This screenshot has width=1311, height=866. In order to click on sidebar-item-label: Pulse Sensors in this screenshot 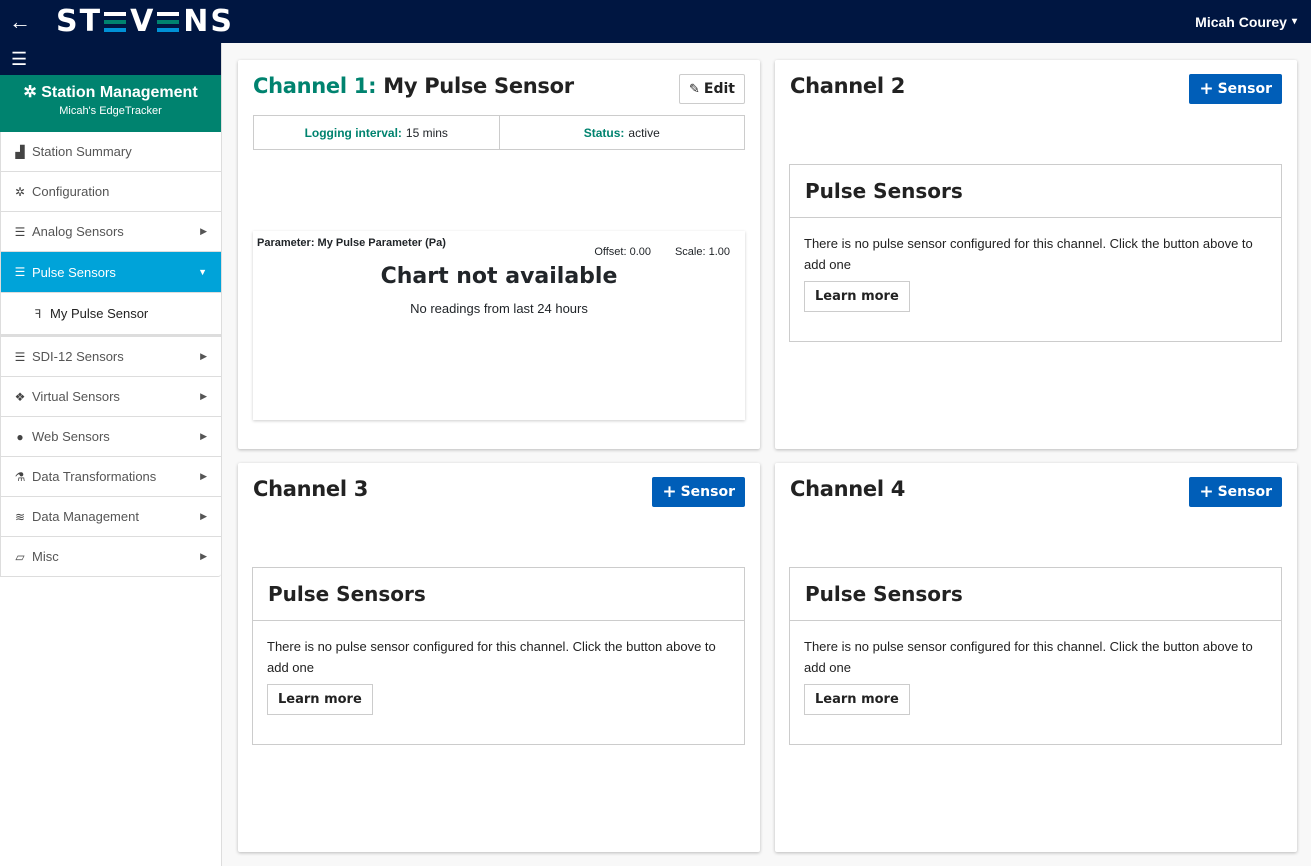, I will do `click(74, 272)`.